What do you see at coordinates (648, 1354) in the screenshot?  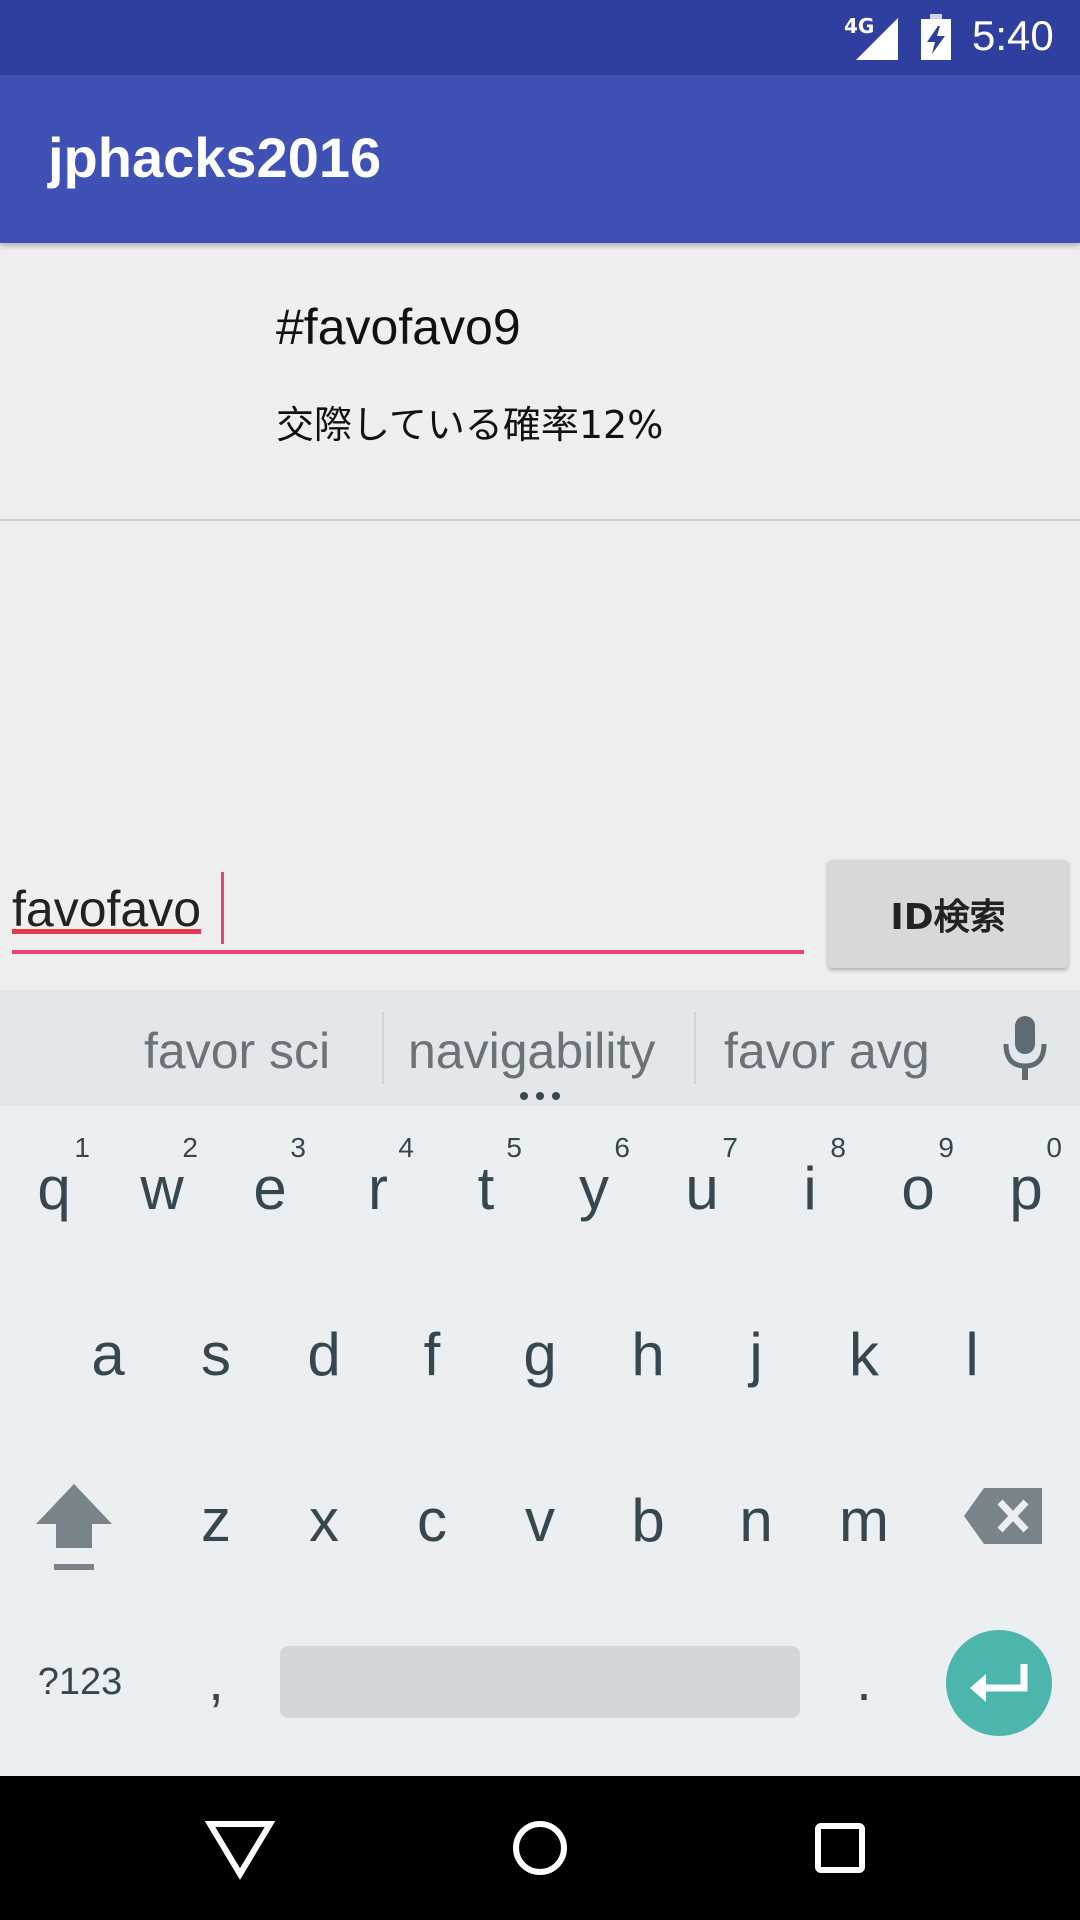 I see `key-label: h` at bounding box center [648, 1354].